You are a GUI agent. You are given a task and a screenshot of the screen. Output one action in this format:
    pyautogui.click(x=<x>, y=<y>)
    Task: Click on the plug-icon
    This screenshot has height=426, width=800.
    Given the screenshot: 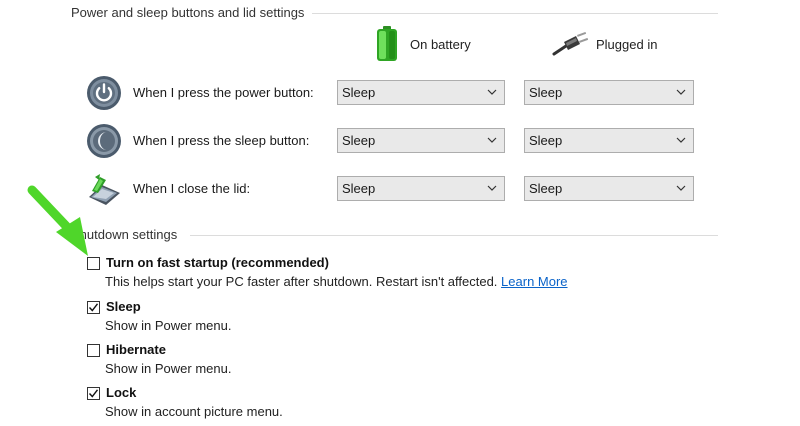 What is the action you would take?
    pyautogui.click(x=570, y=44)
    